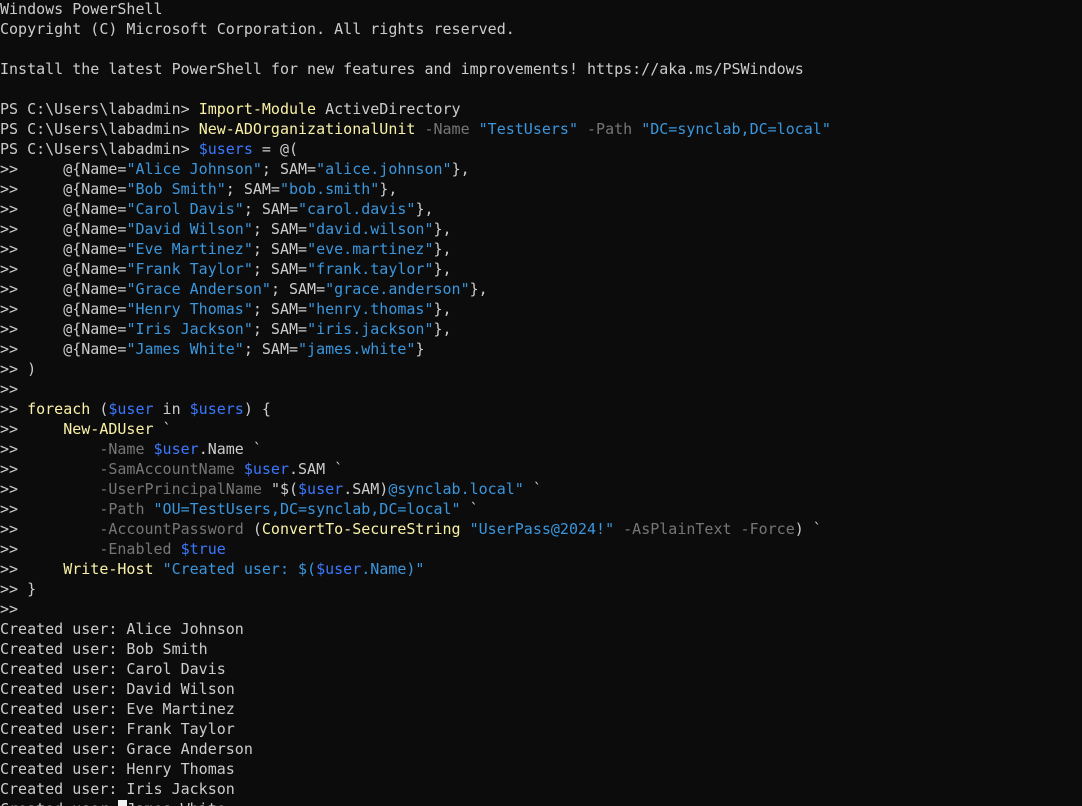  I want to click on line-segment: -AccountPassword, so click(176, 529).